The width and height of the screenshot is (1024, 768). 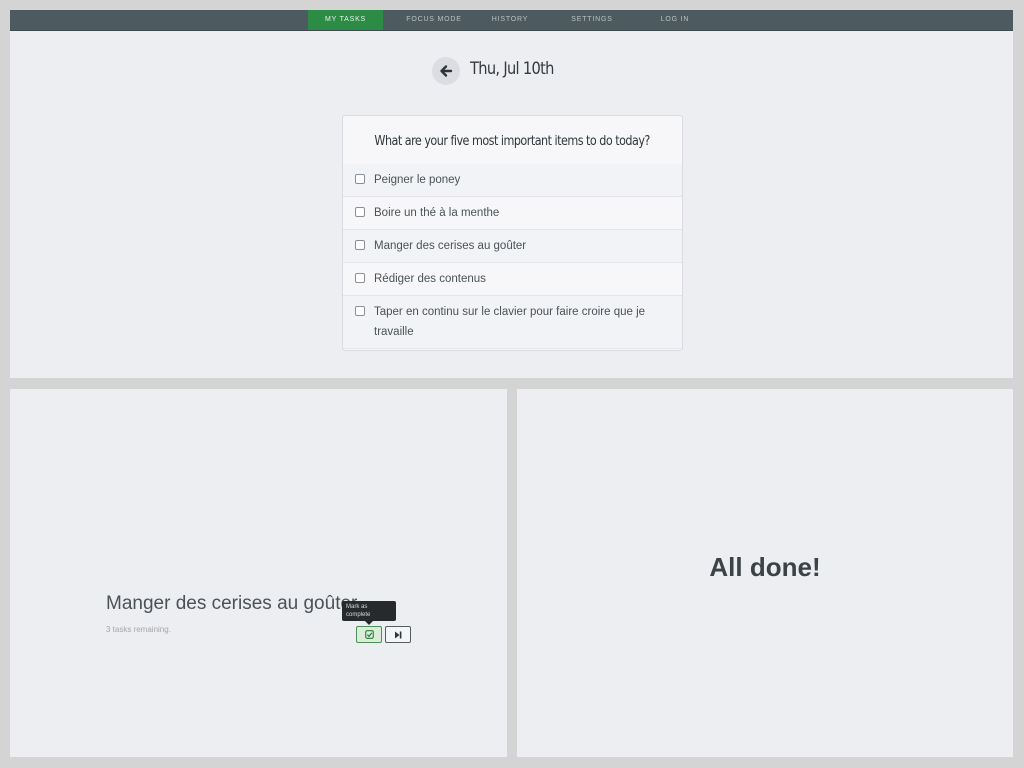 What do you see at coordinates (232, 603) in the screenshot?
I see `focus-task-title: Manger des cerises au goûter` at bounding box center [232, 603].